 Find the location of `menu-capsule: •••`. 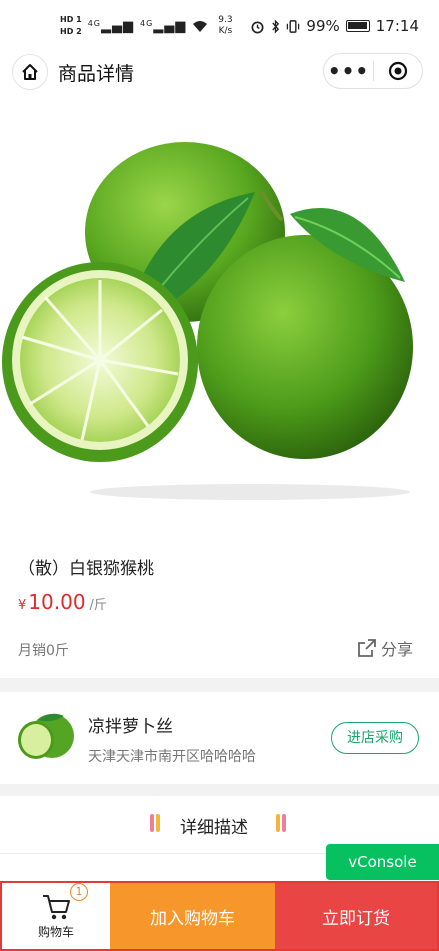

menu-capsule: ••• is located at coordinates (373, 71).